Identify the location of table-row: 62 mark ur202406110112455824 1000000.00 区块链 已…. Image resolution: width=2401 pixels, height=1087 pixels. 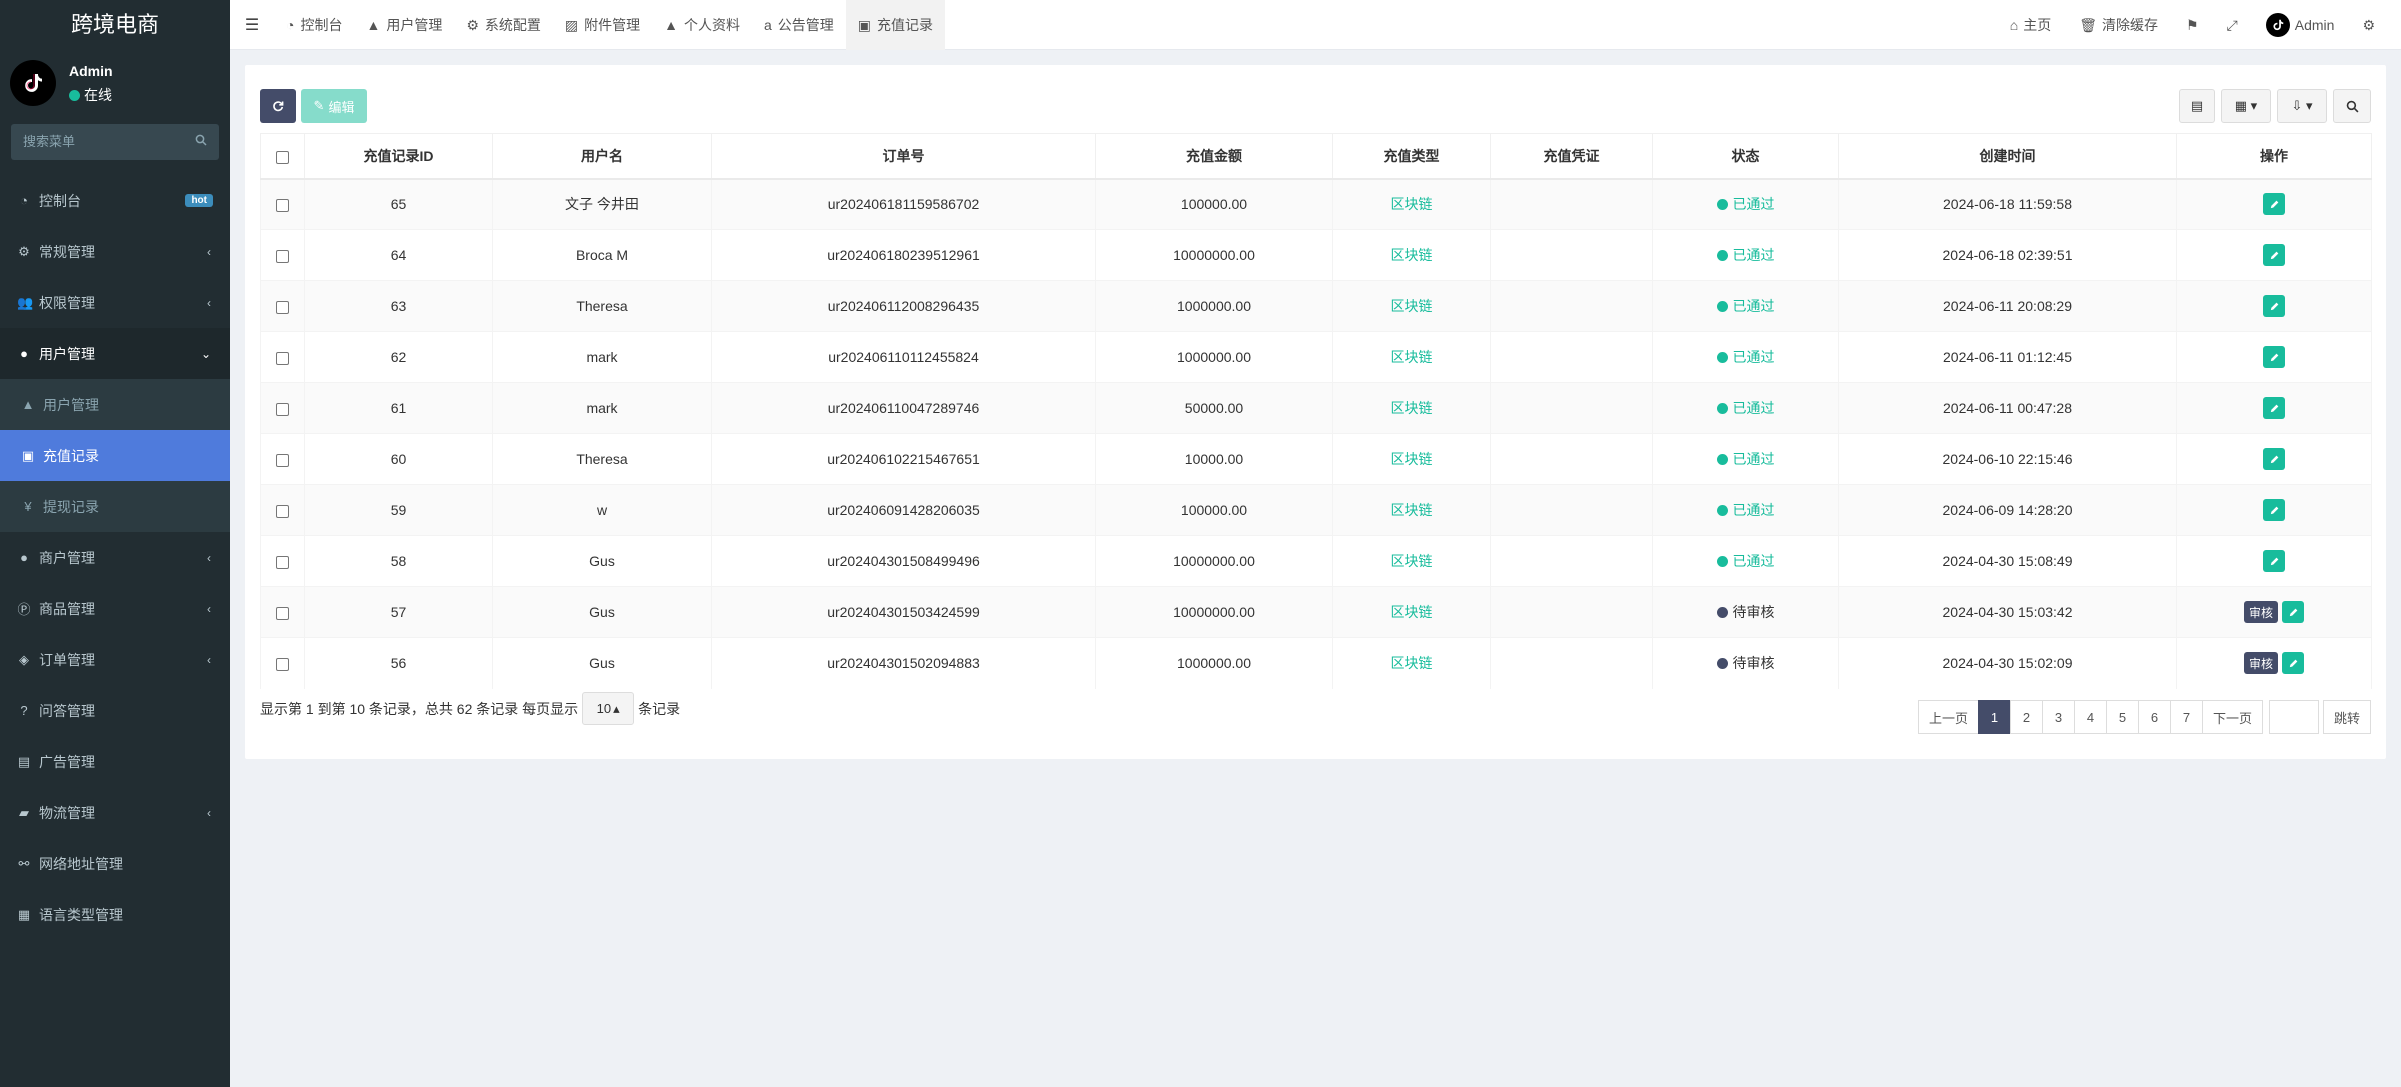
(1316, 357).